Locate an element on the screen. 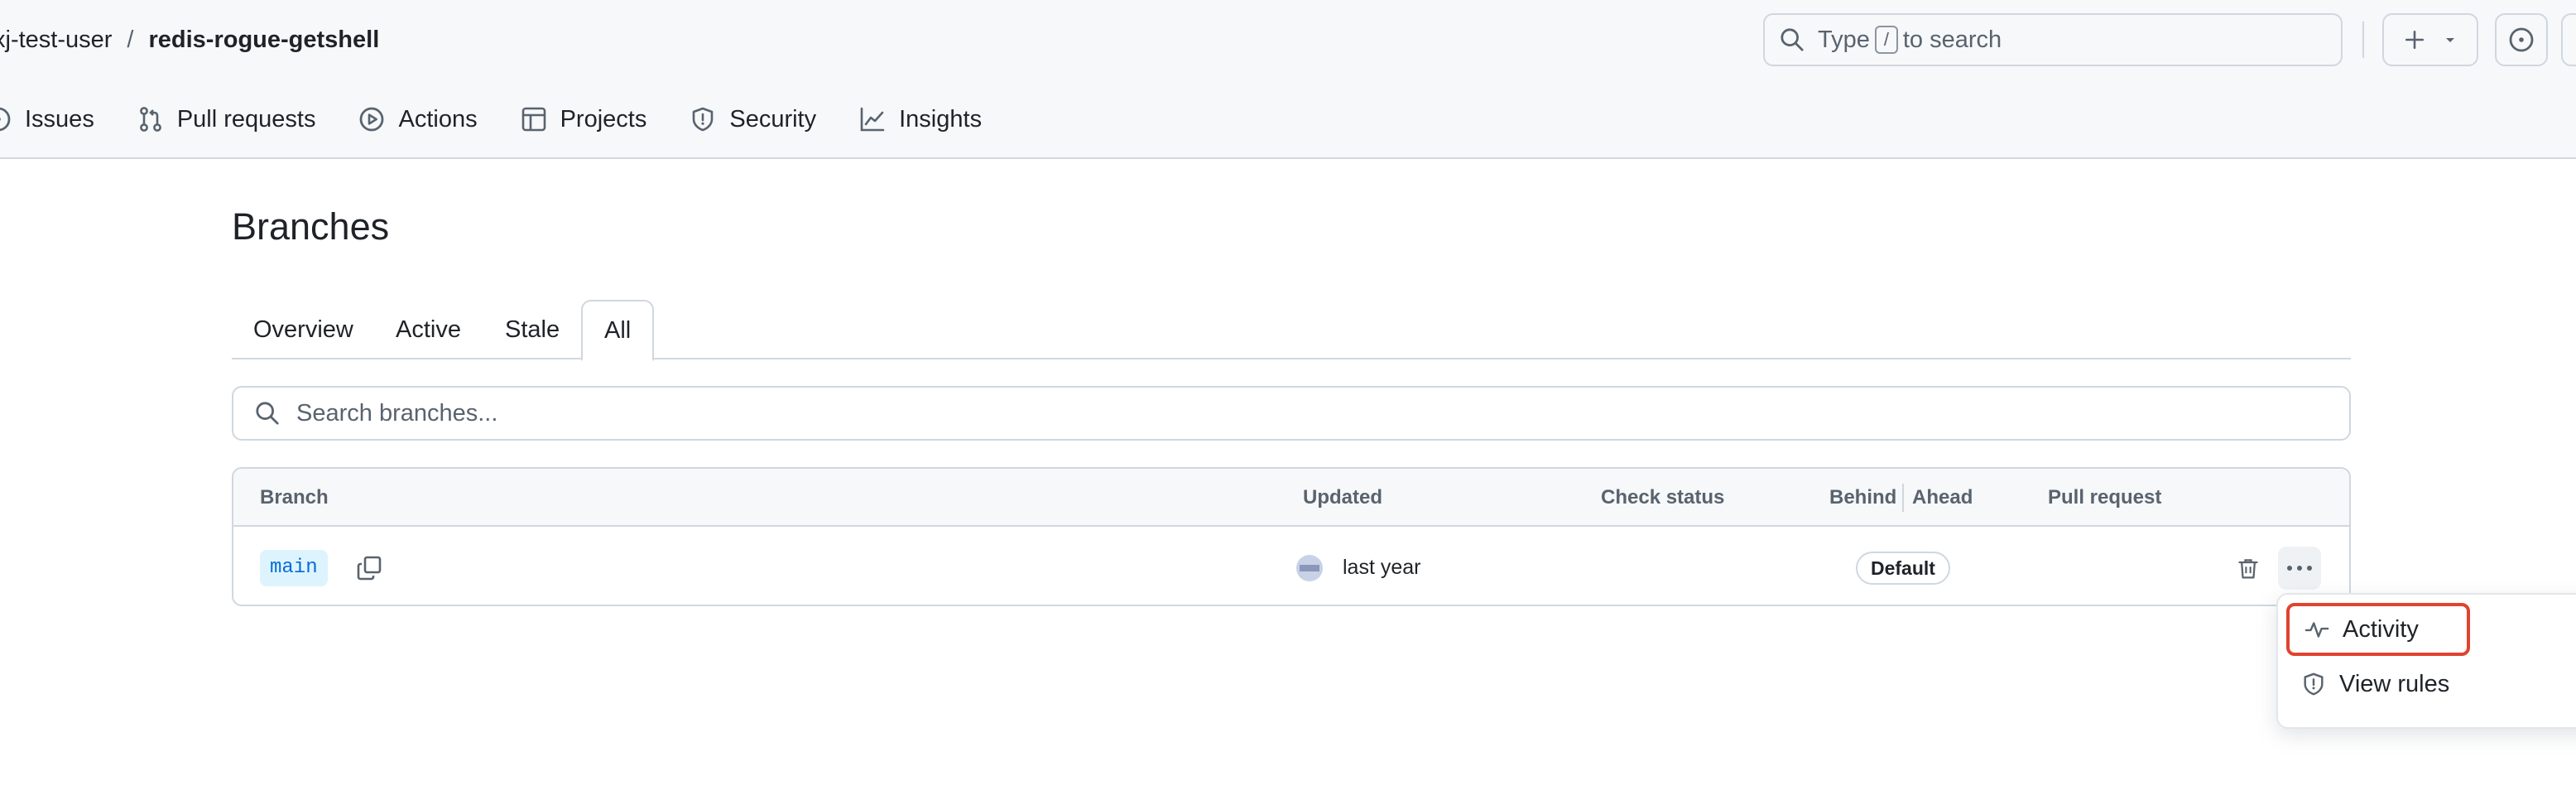  search-shortcut-key: / is located at coordinates (1886, 40).